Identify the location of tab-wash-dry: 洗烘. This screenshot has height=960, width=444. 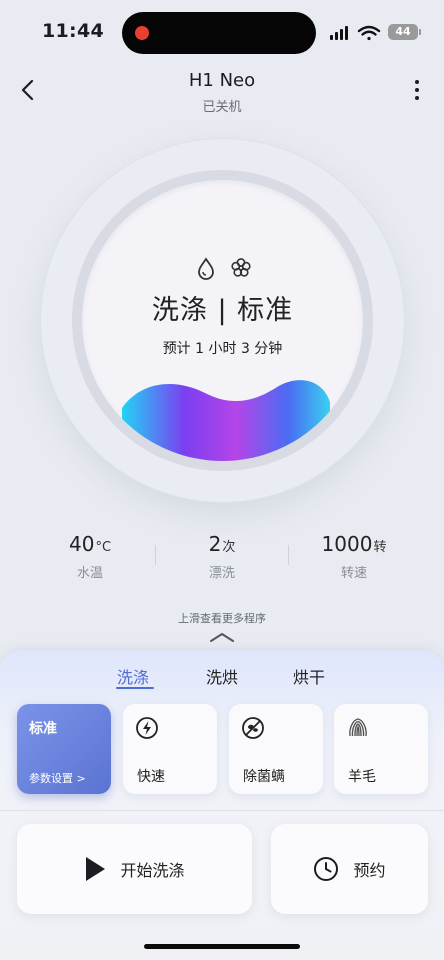
(222, 676).